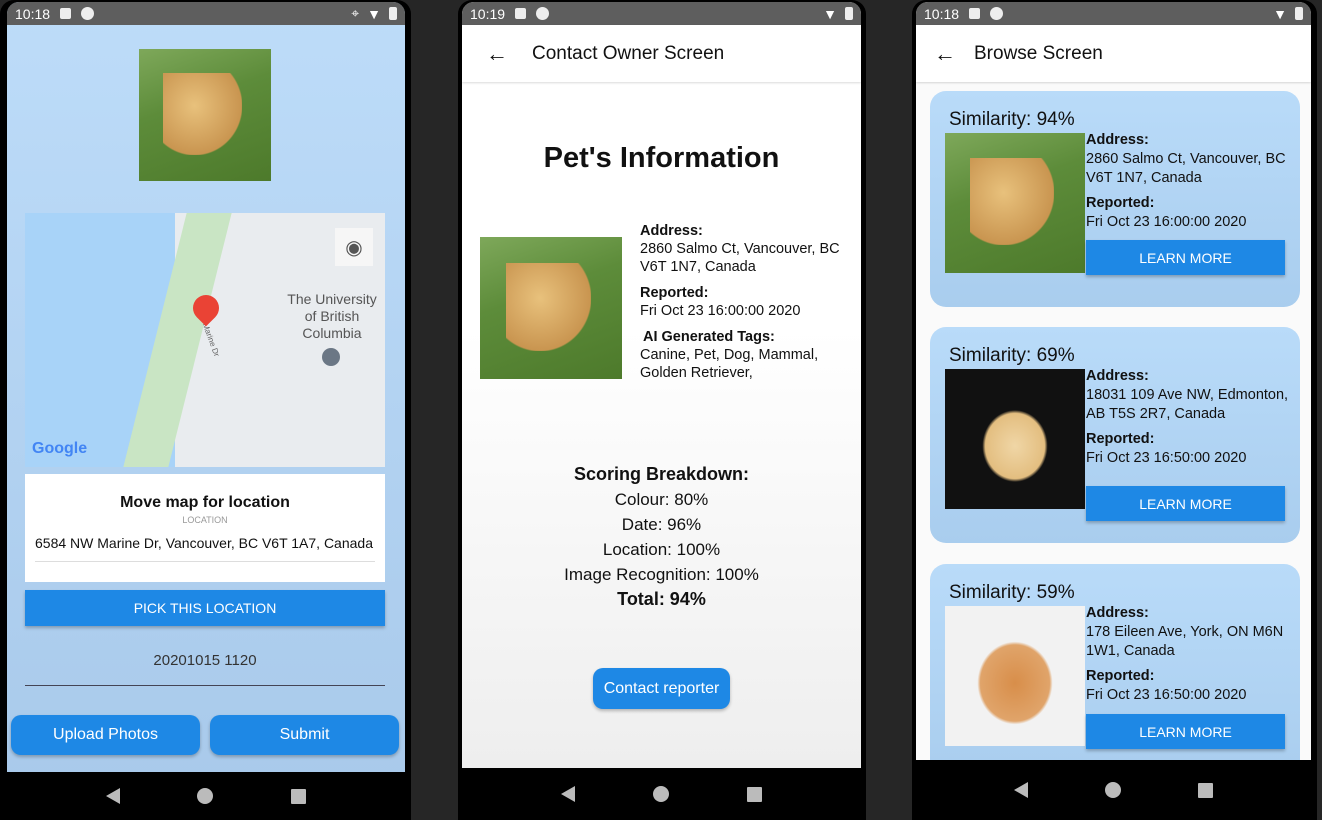 The image size is (1322, 820). Describe the element at coordinates (304, 735) in the screenshot. I see `submit-button: Submit` at that location.